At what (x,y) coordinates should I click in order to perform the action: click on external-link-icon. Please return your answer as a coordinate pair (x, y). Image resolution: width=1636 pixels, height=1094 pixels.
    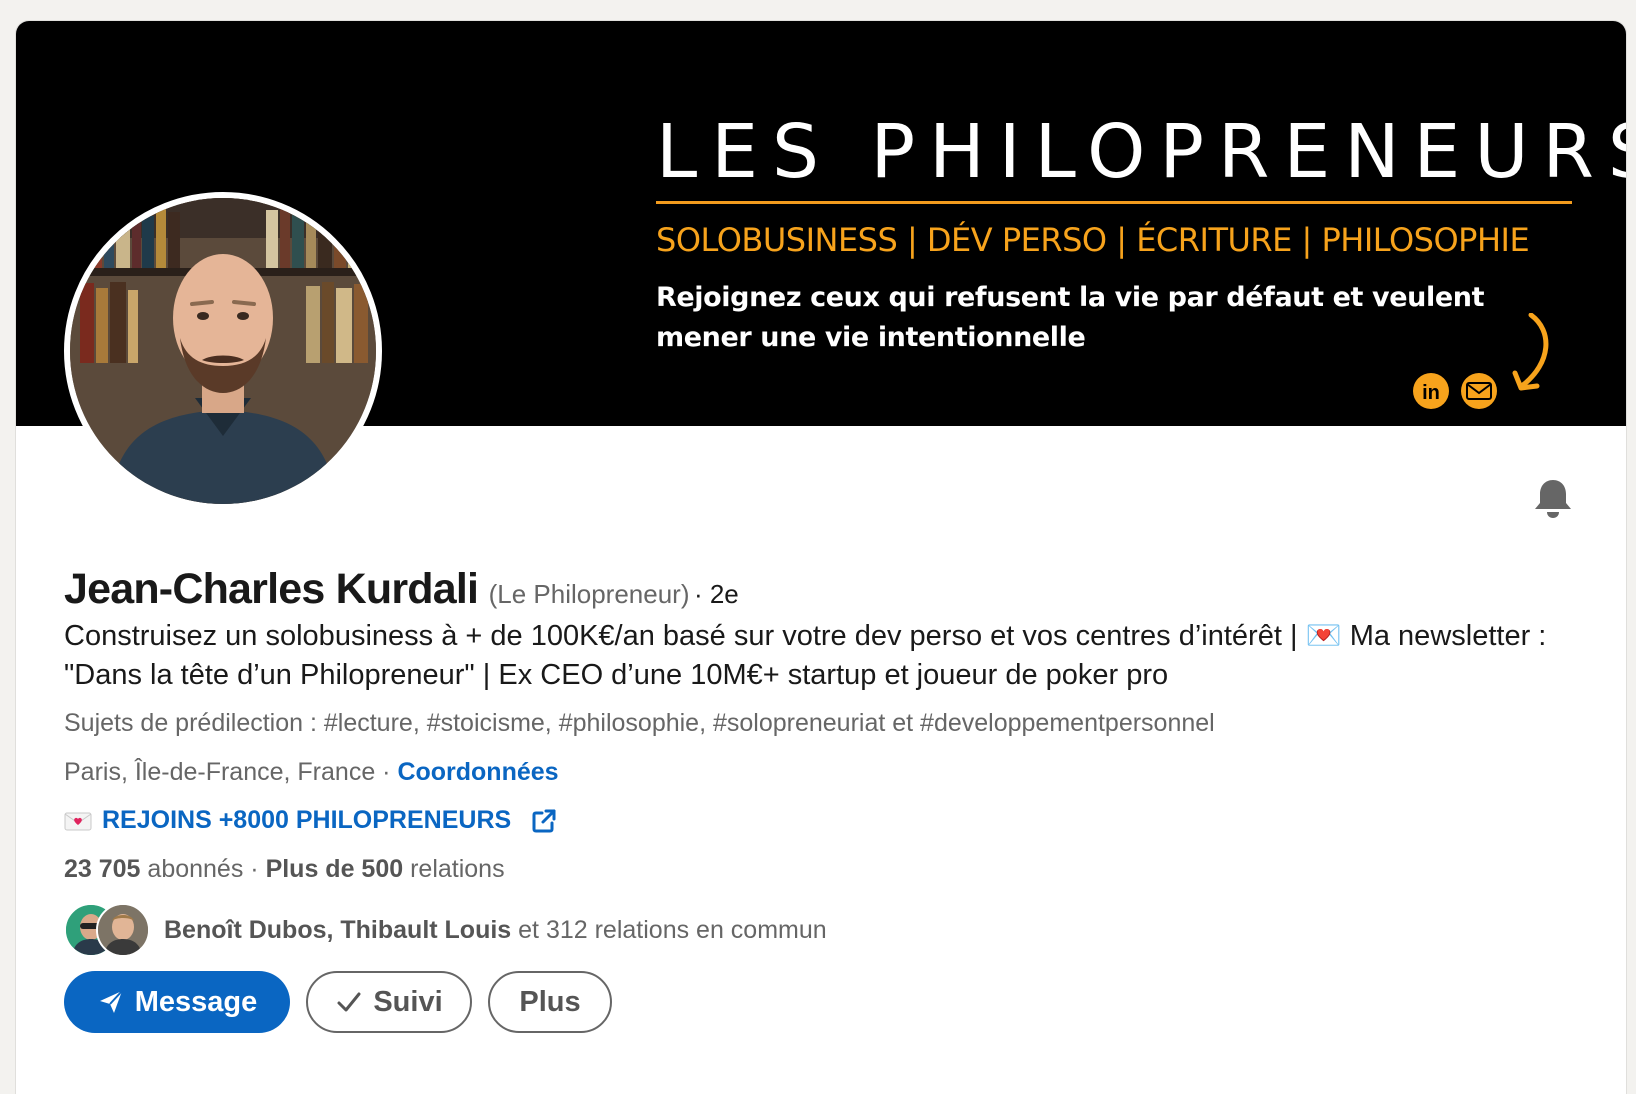
    Looking at the image, I should click on (544, 820).